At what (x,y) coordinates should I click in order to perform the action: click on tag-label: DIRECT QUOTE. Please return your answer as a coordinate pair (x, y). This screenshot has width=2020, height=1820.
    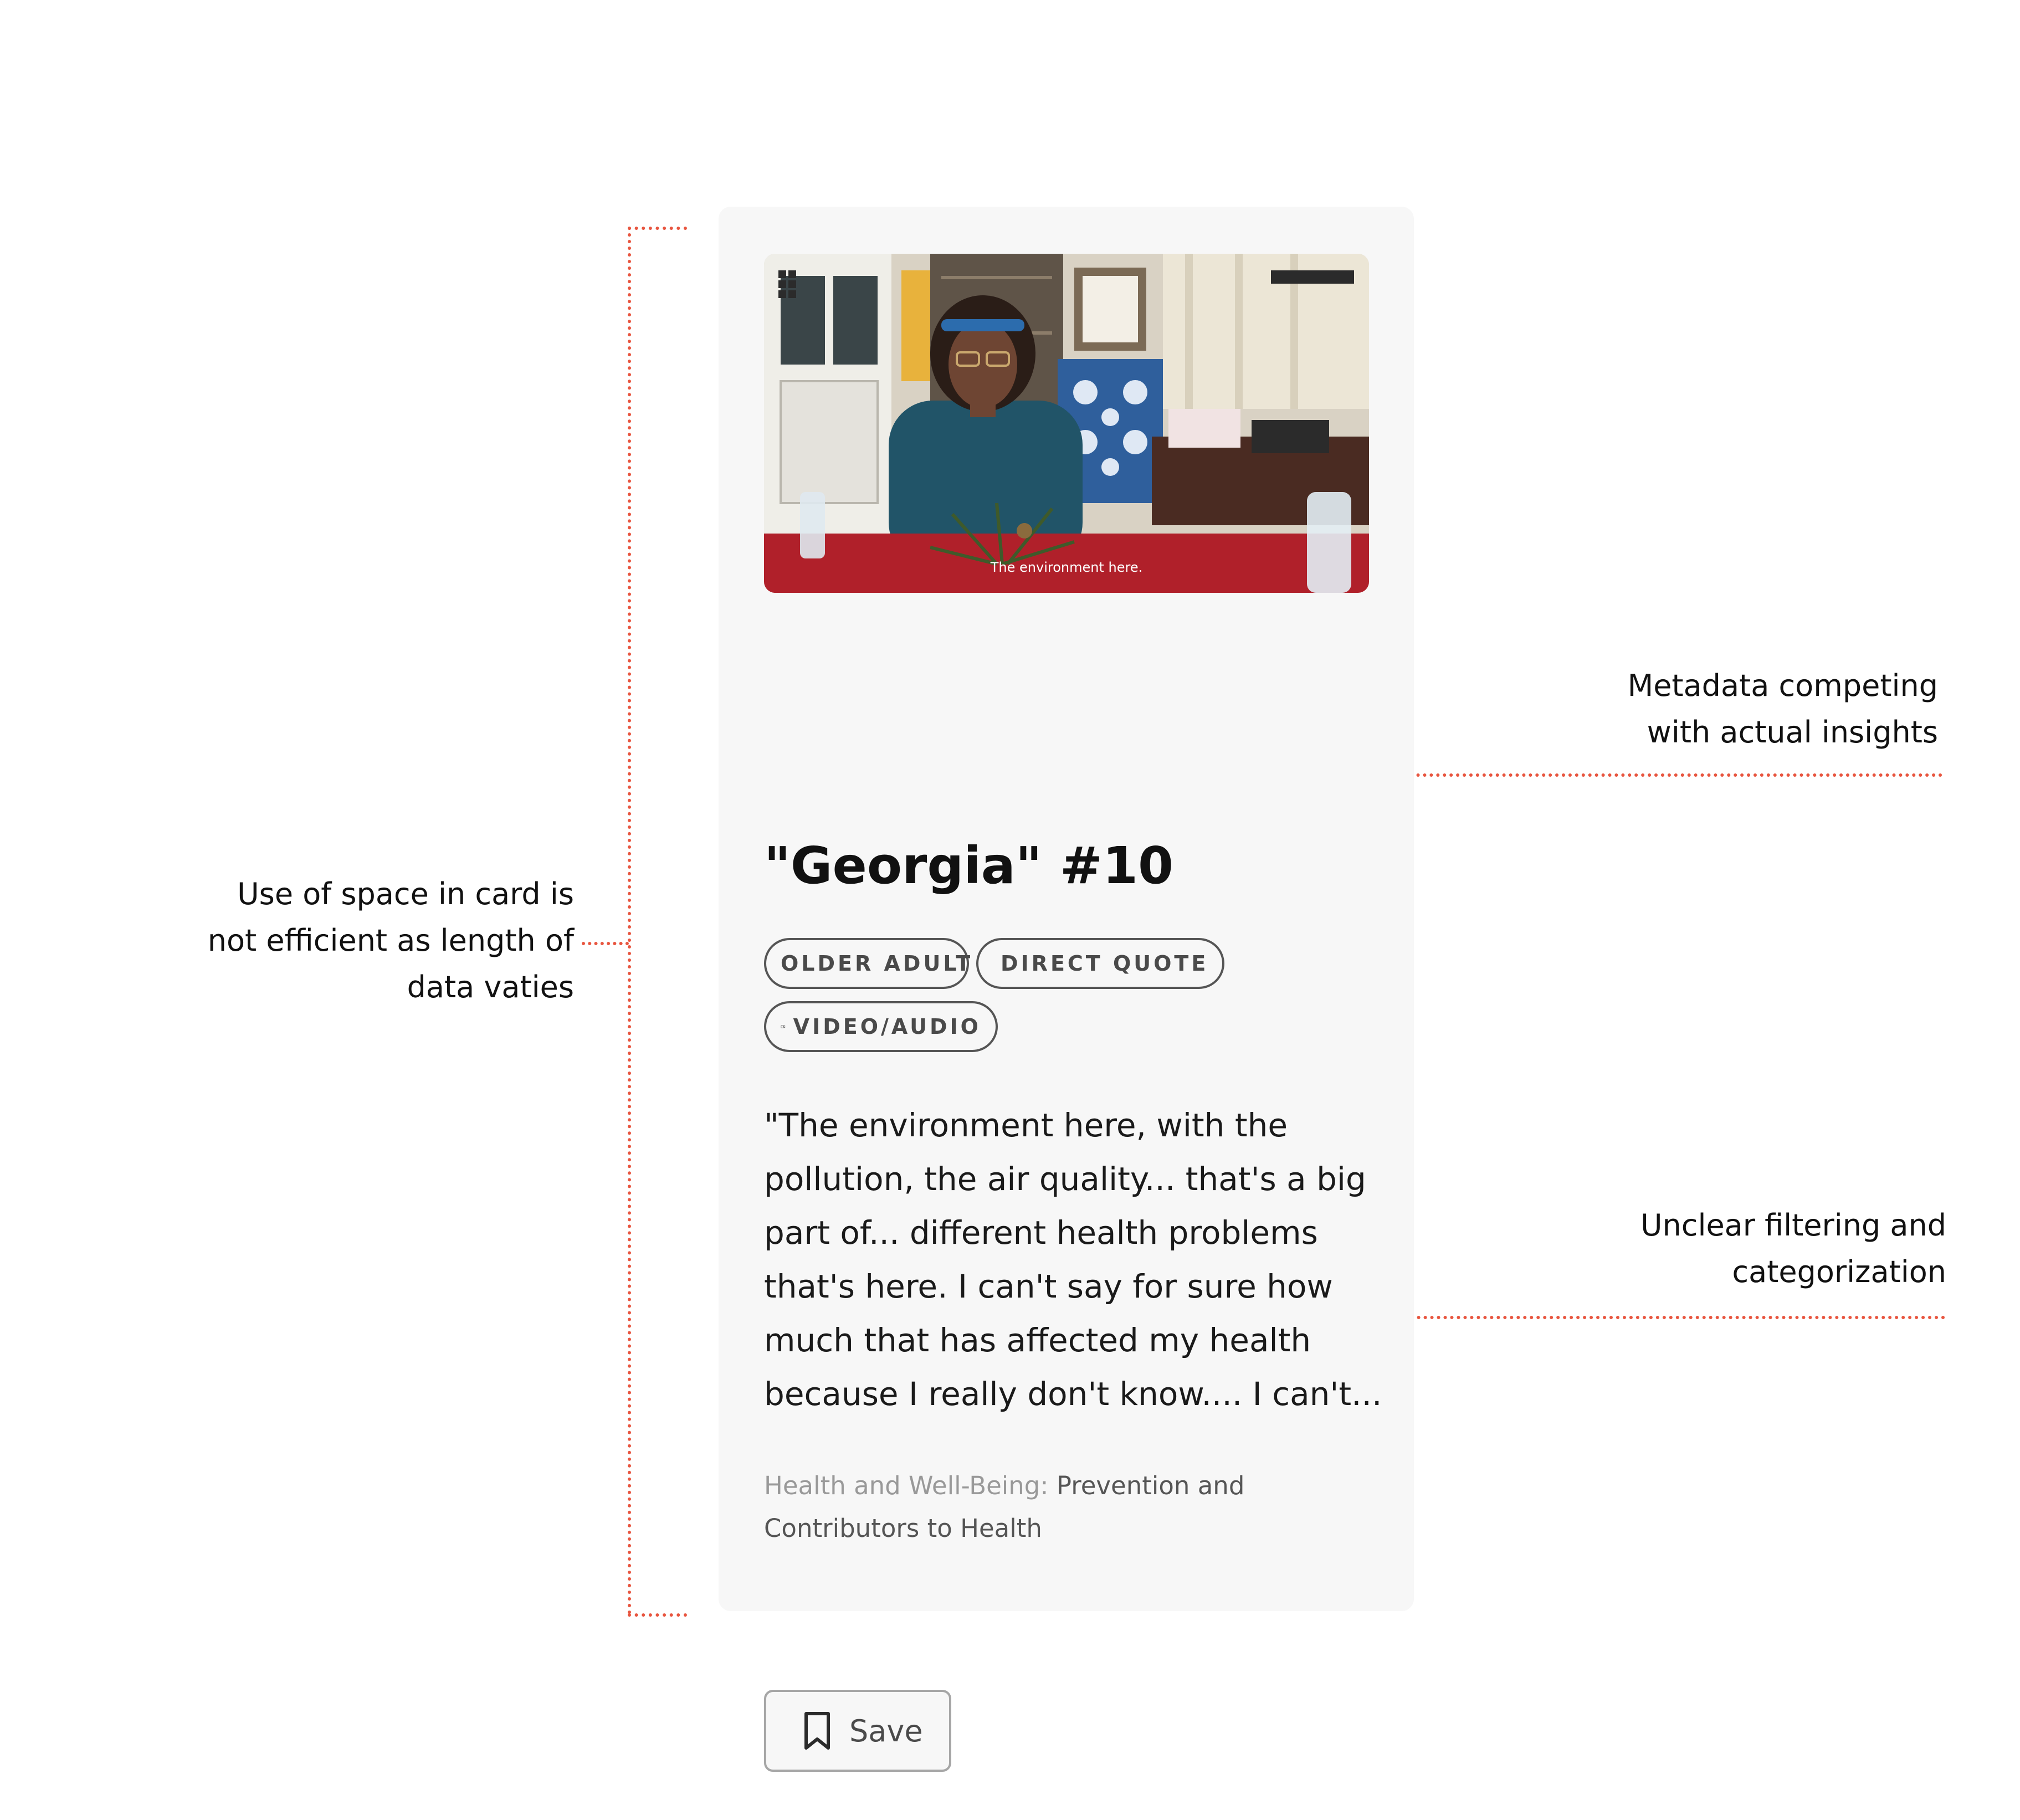
    Looking at the image, I should click on (1105, 963).